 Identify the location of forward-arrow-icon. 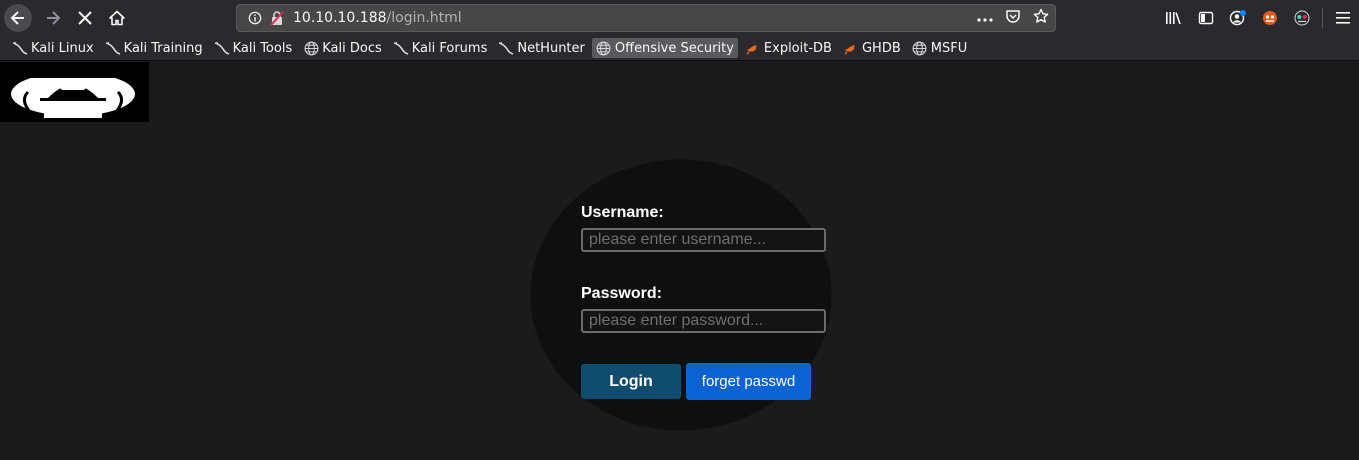
(54, 18).